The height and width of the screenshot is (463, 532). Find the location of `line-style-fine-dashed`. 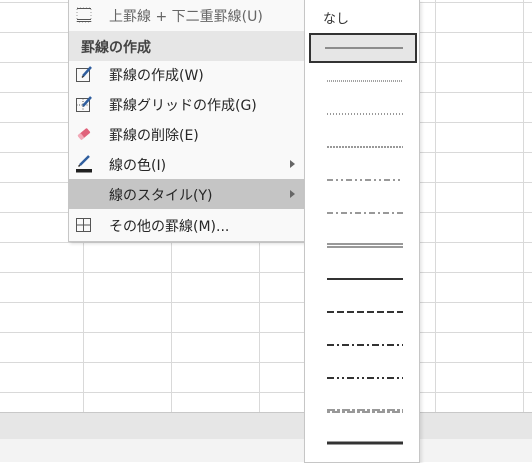

line-style-fine-dashed is located at coordinates (363, 147).